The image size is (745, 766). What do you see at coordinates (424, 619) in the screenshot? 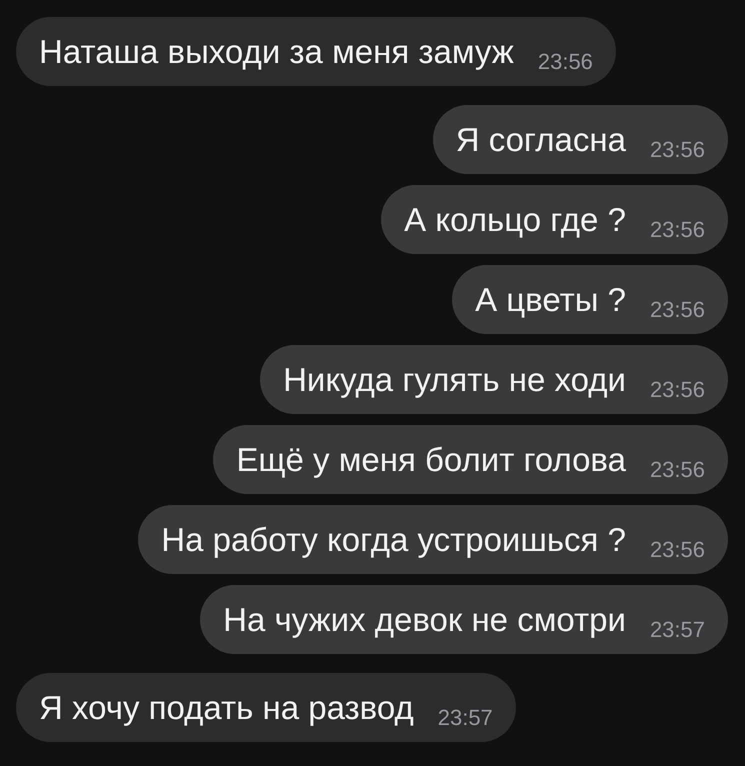
I see `message-text: На чужих девок не смотри` at bounding box center [424, 619].